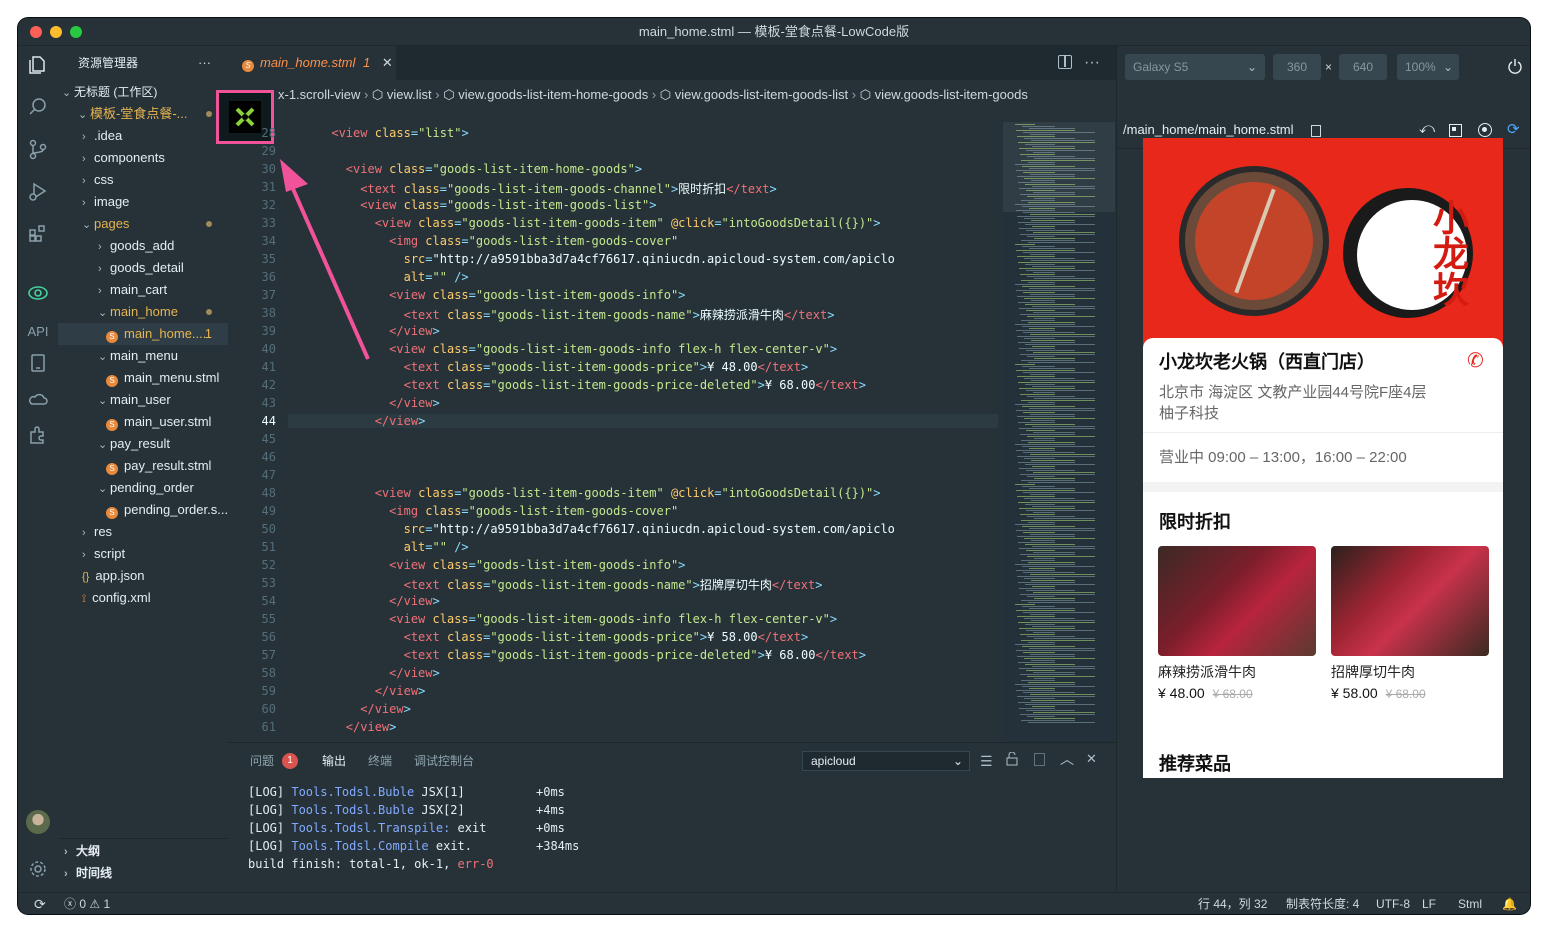 The image size is (1548, 932). Describe the element at coordinates (319, 94) in the screenshot. I see `breadcrumb-item: x-1.scroll-view` at that location.